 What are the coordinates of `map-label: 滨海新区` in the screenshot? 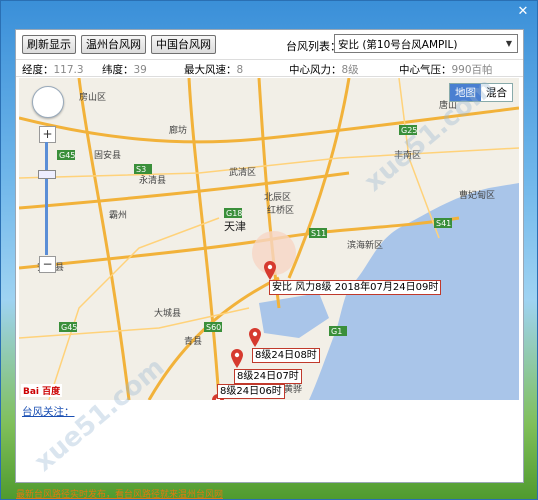 It's located at (365, 245).